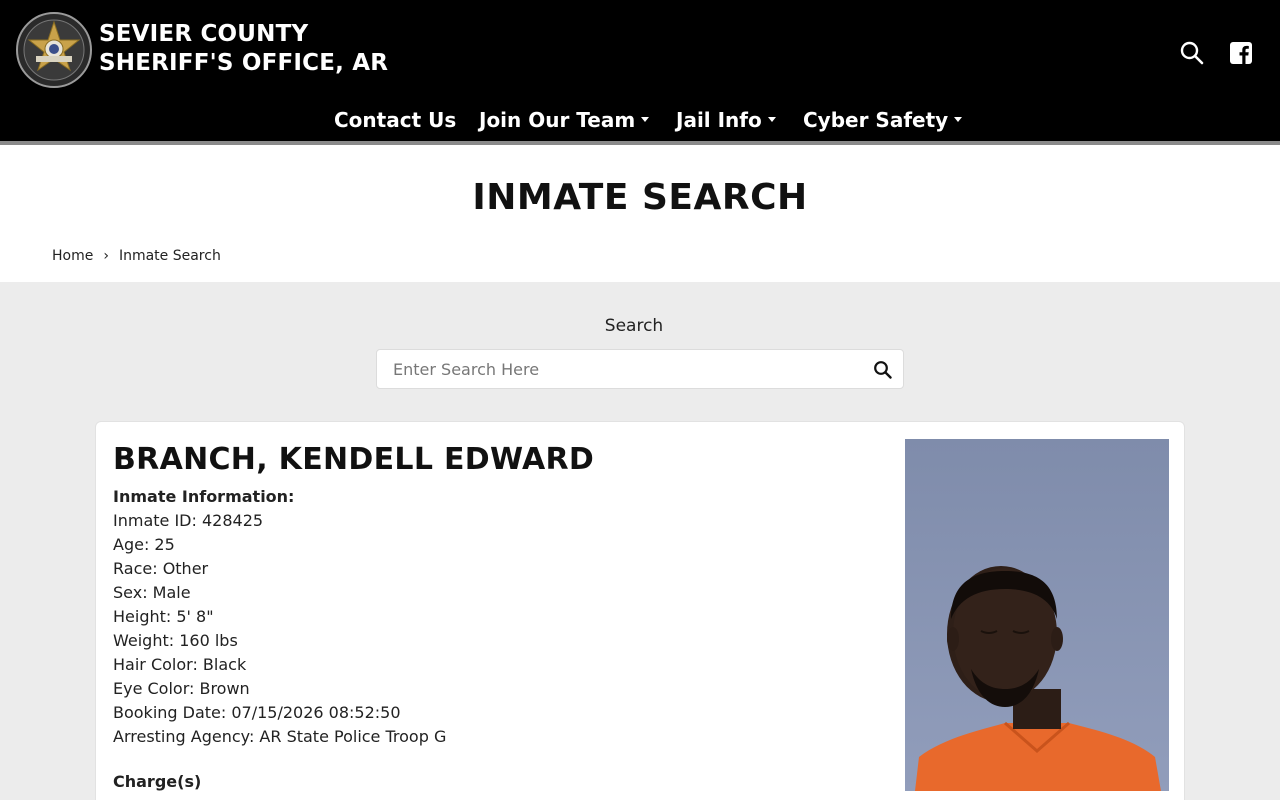  What do you see at coordinates (1192, 53) in the screenshot?
I see `search-icon` at bounding box center [1192, 53].